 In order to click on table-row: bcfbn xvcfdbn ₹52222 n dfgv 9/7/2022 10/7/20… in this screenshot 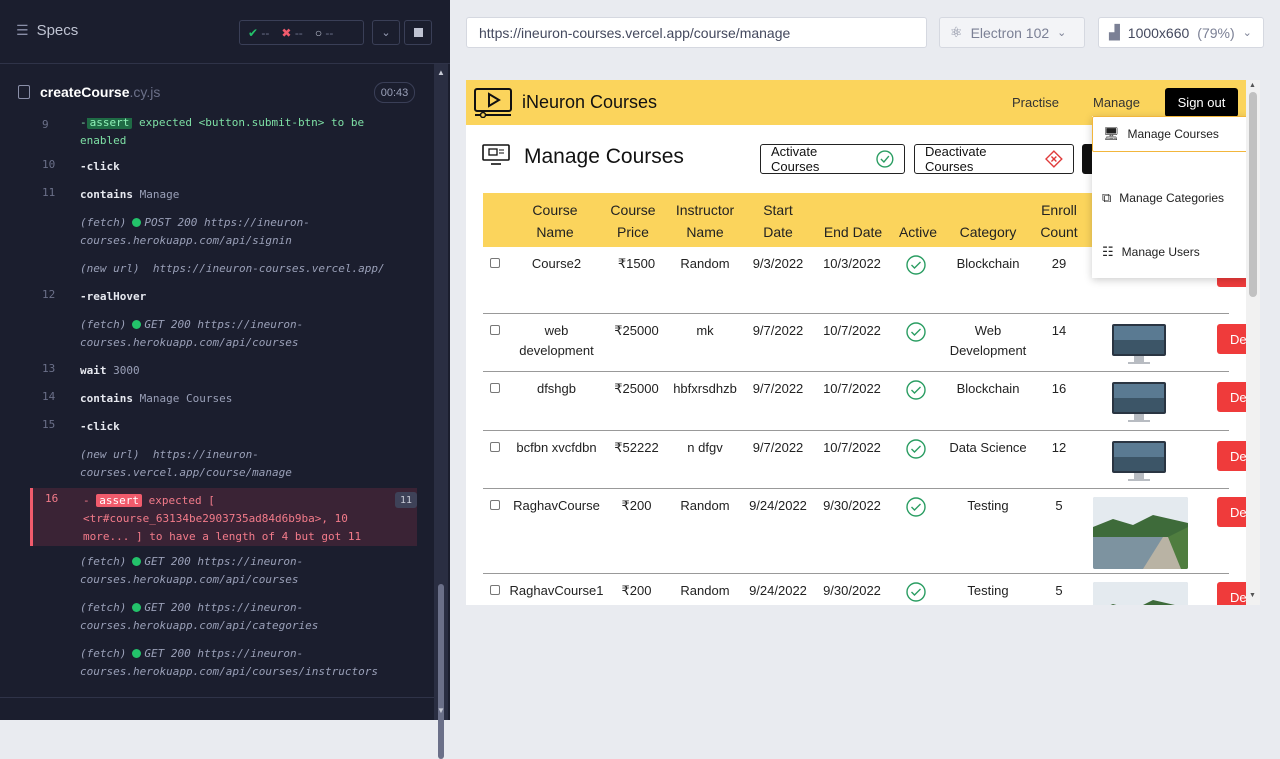, I will do `click(865, 460)`.